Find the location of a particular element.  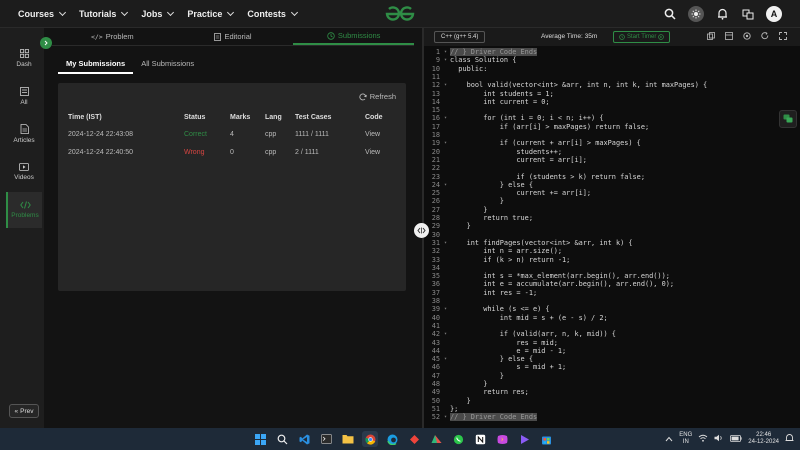

sidebar-item-problems: Problems is located at coordinates (24, 210).